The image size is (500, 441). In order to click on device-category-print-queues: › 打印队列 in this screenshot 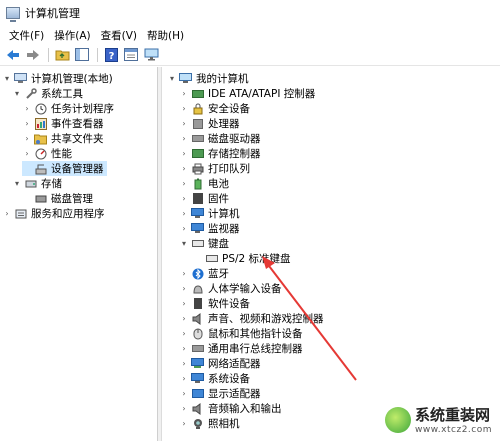, I will do `click(216, 168)`.